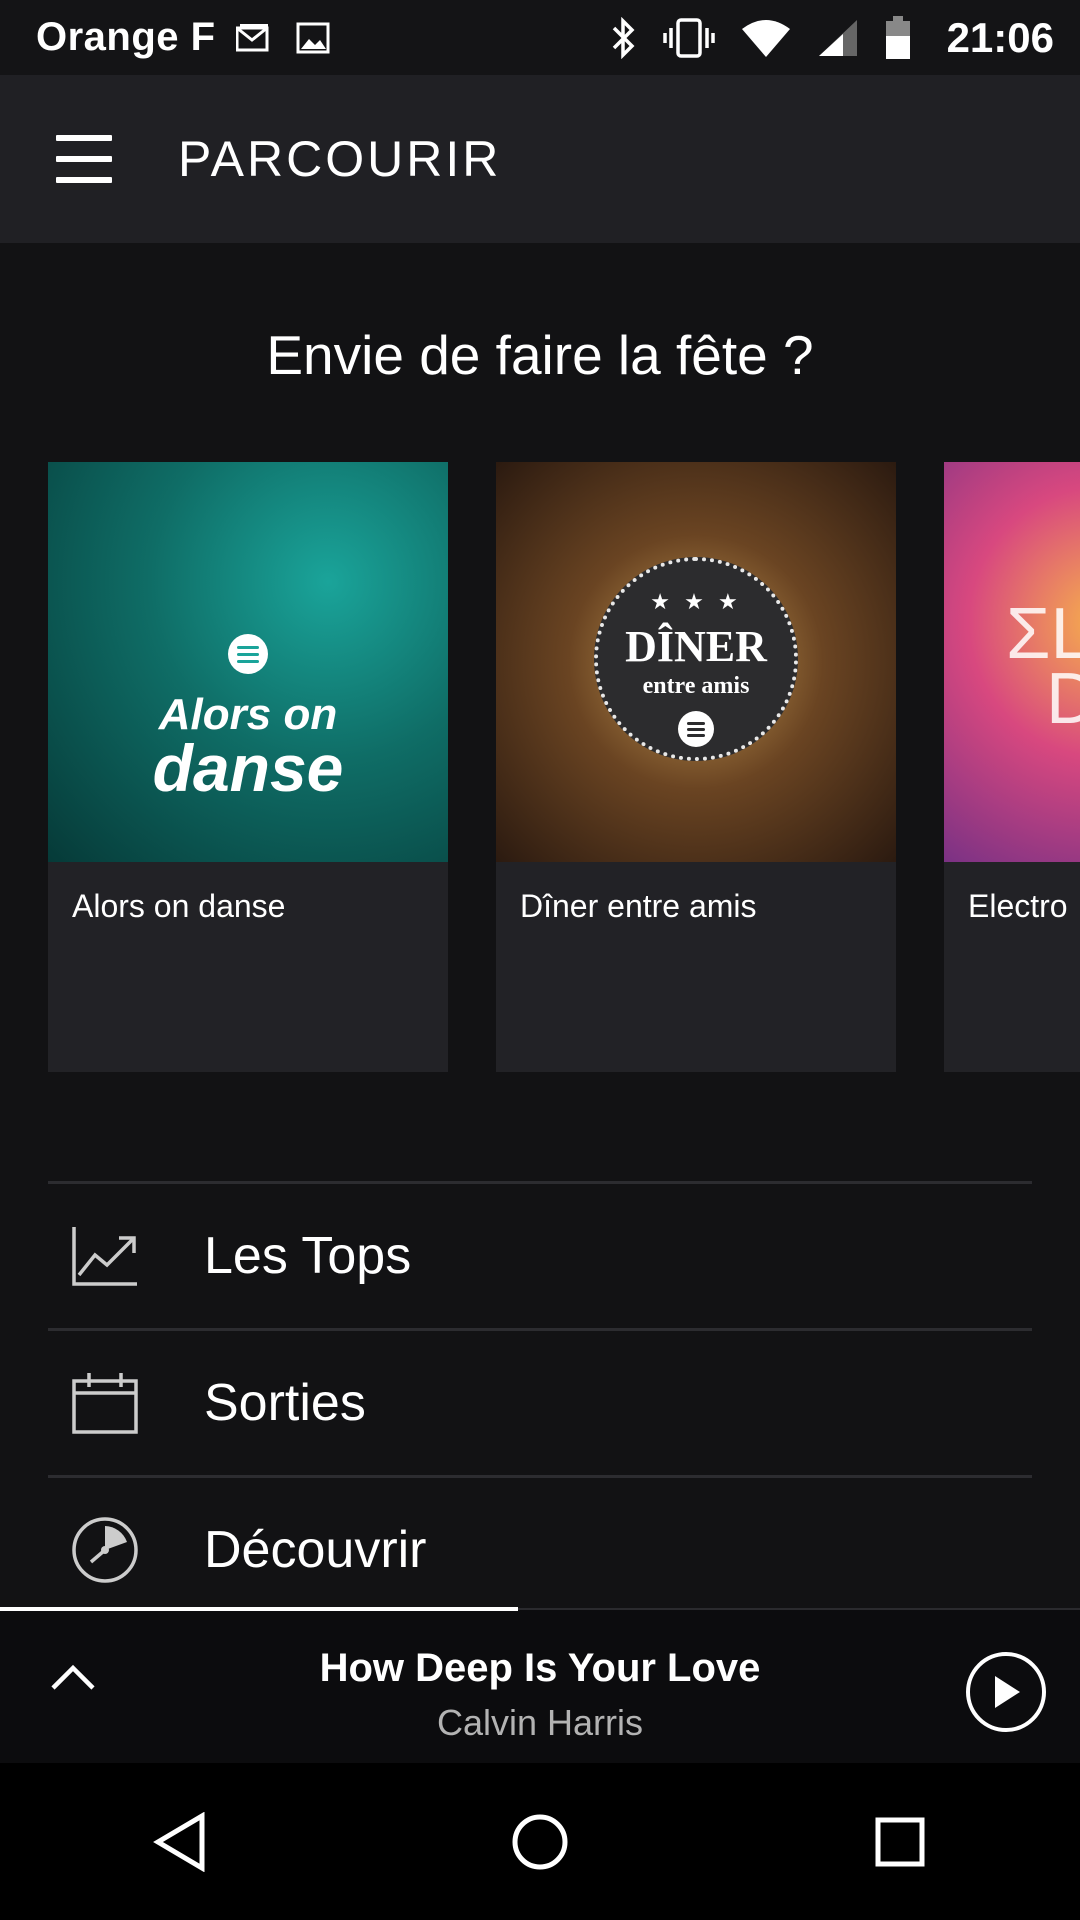 The image size is (1080, 1920). I want to click on chart-trend-icon, so click(105, 1256).